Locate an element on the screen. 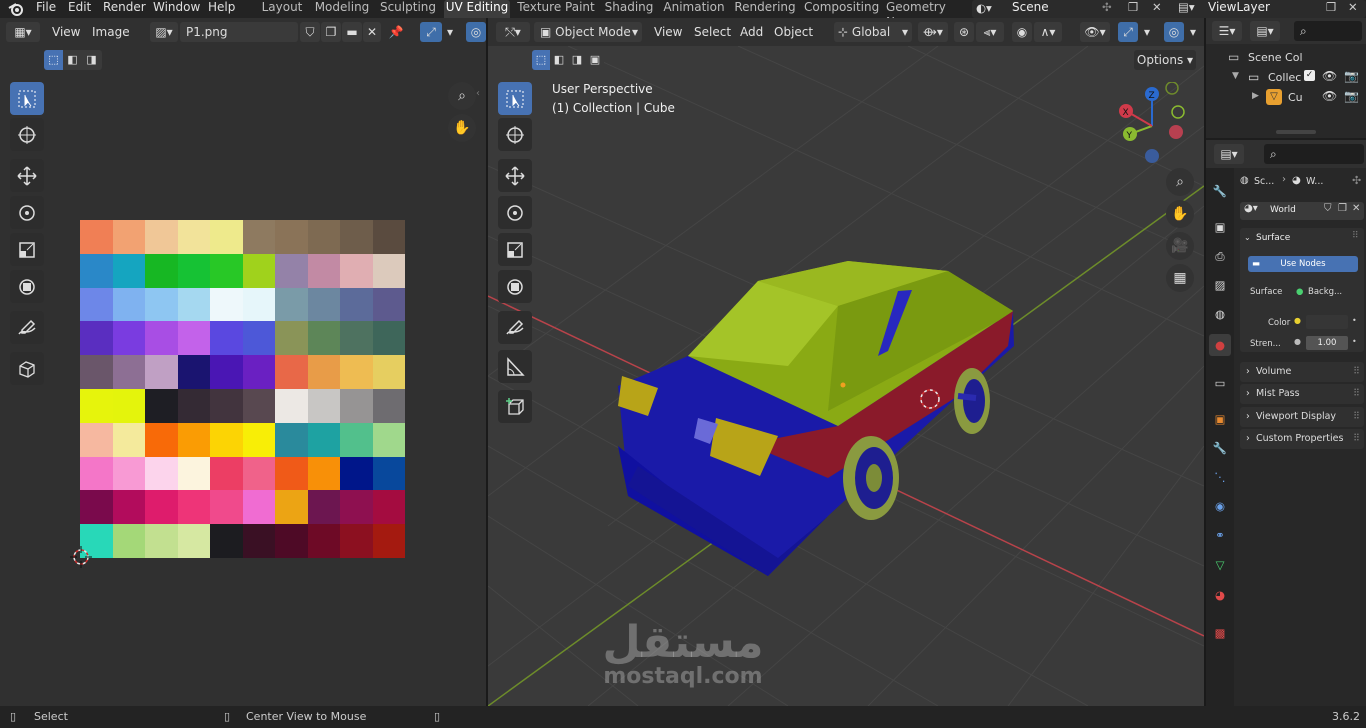 This screenshot has width=1366, height=728. modifier-tab-icon: 🔧 is located at coordinates (1220, 448).